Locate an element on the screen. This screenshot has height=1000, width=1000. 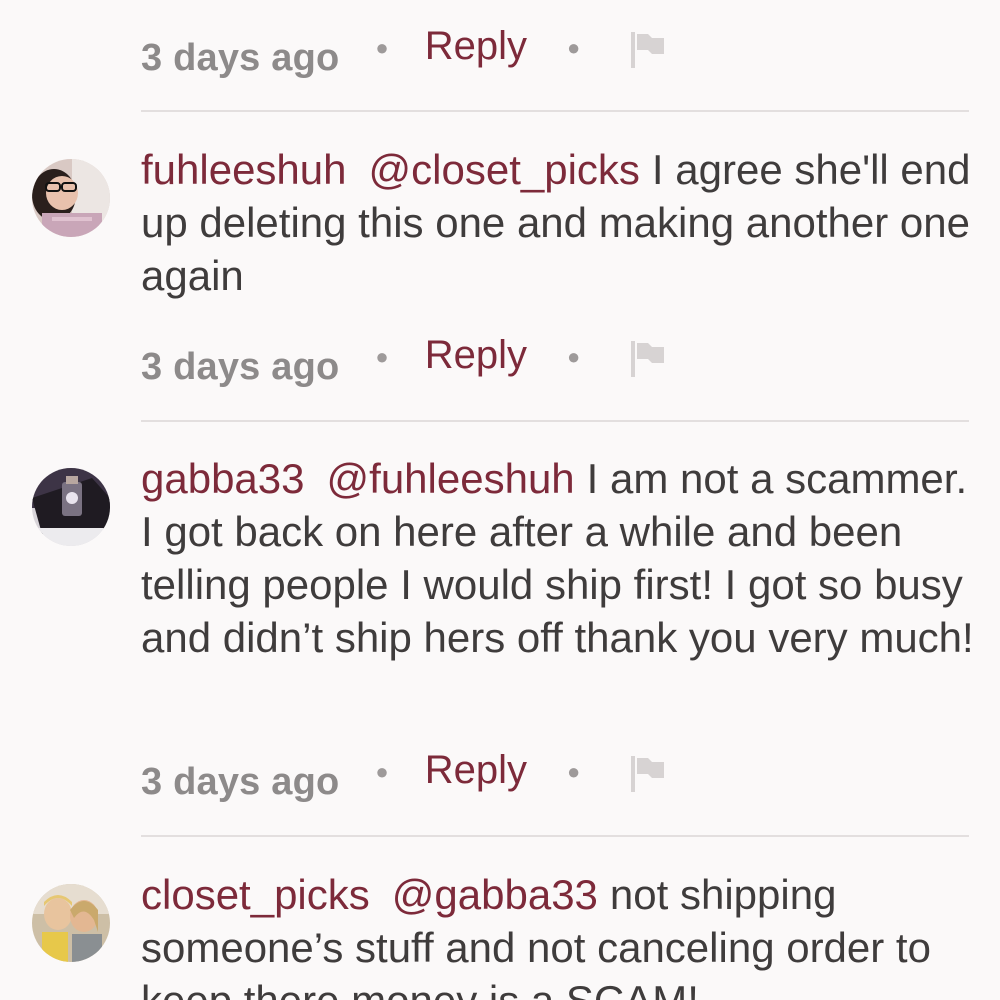
comment-username: fuhleeshuh is located at coordinates (244, 169).